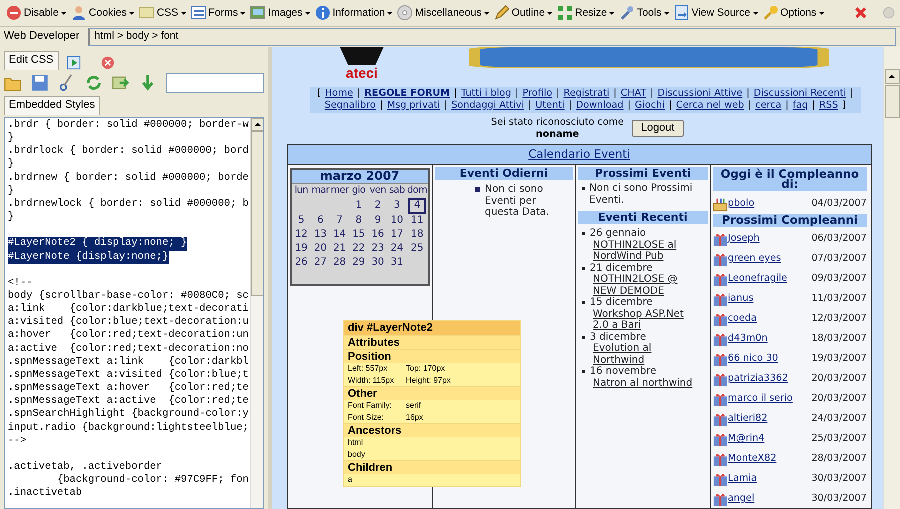 The height and width of the screenshot is (509, 900). I want to click on nav-link: RSS, so click(828, 106).